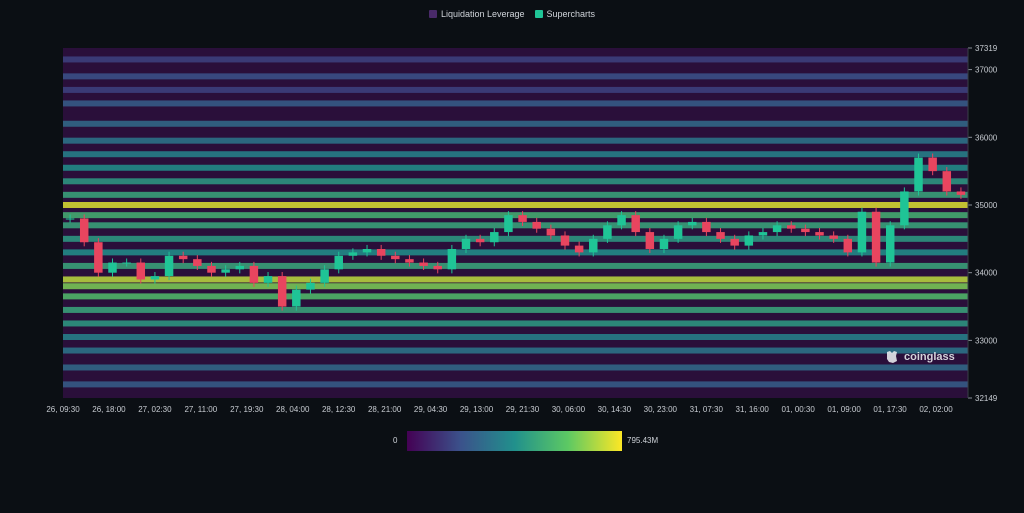 This screenshot has width=1024, height=513. I want to click on x-axis-tick-label: 26, 18:00, so click(109, 409).